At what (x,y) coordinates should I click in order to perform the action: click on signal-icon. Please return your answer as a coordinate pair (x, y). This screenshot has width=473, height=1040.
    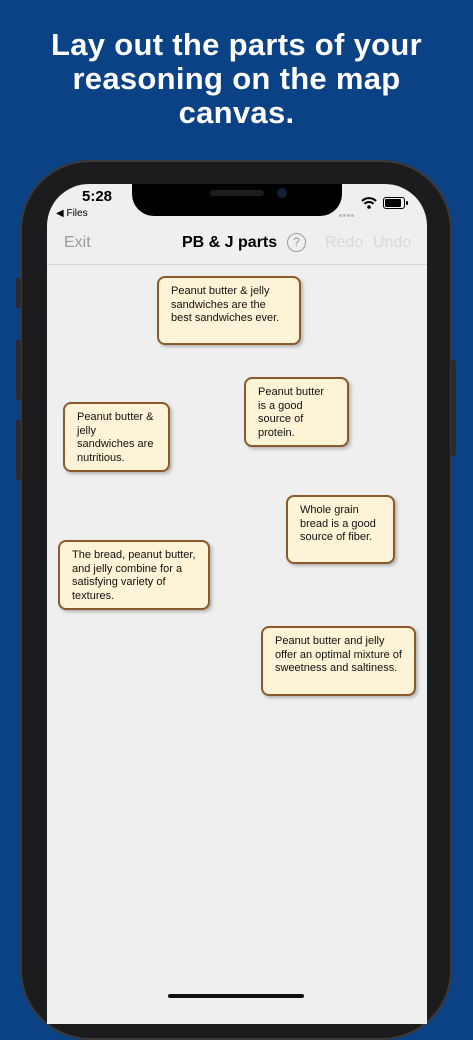
    Looking at the image, I should click on (347, 213).